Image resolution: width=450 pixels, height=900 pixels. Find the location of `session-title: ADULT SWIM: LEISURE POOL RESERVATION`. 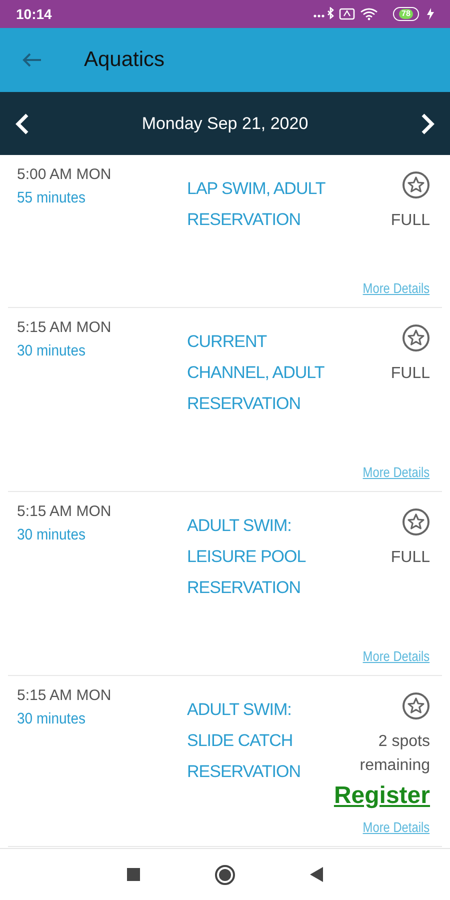

session-title: ADULT SWIM: LEISURE POOL RESERVATION is located at coordinates (262, 556).